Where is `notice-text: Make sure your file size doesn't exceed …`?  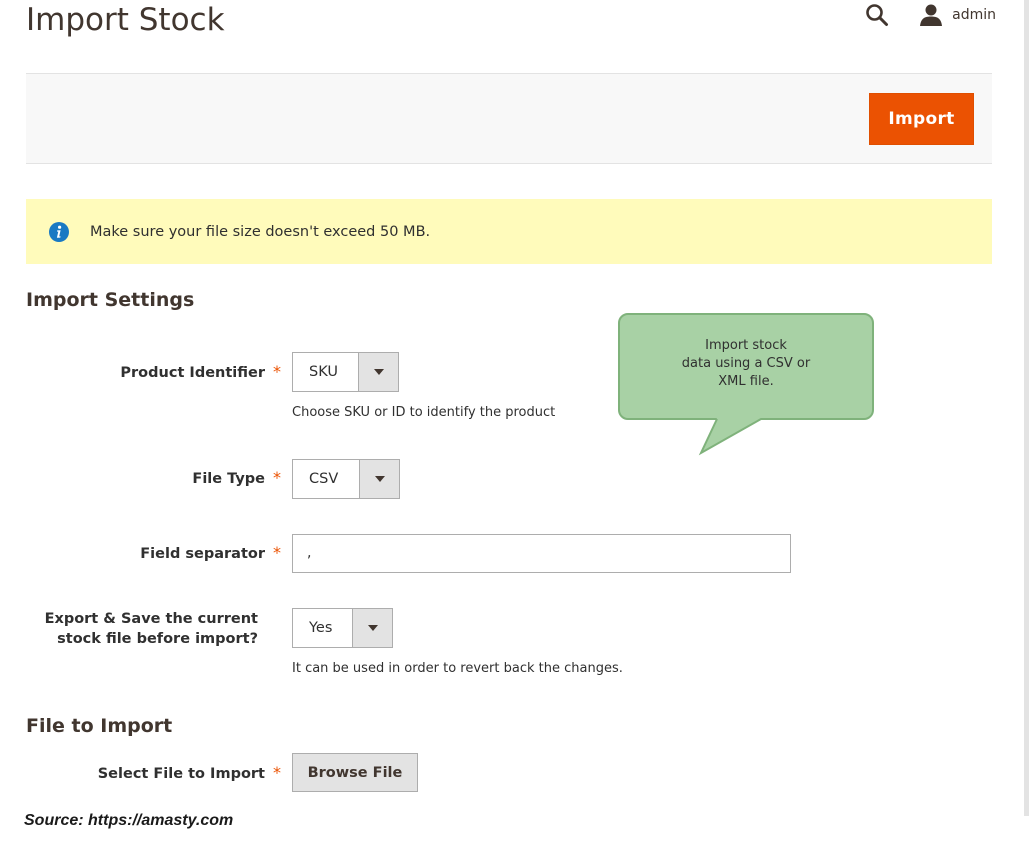 notice-text: Make sure your file size doesn't exceed … is located at coordinates (260, 231).